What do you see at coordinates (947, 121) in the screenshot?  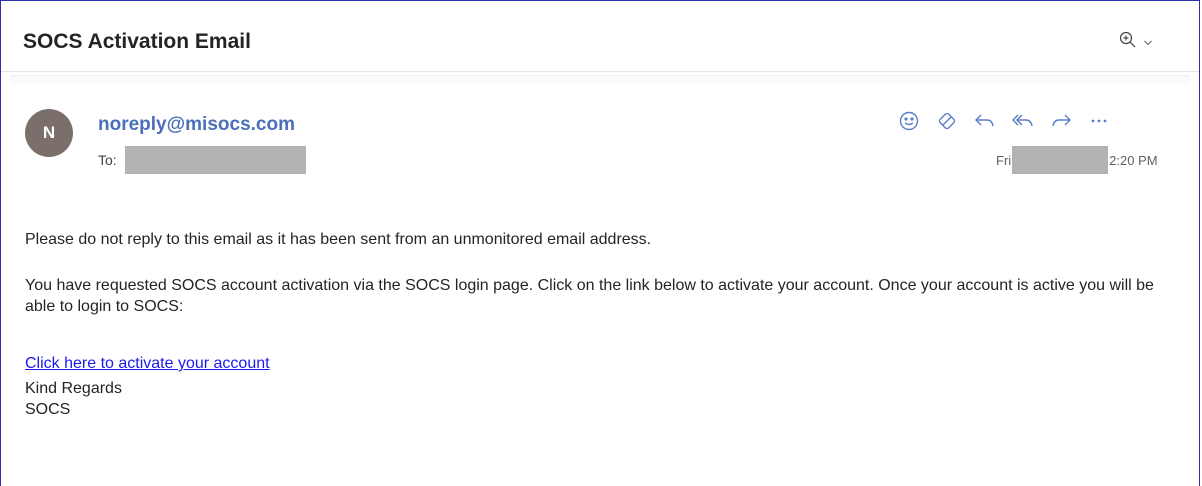 I see `sensitivity-icon` at bounding box center [947, 121].